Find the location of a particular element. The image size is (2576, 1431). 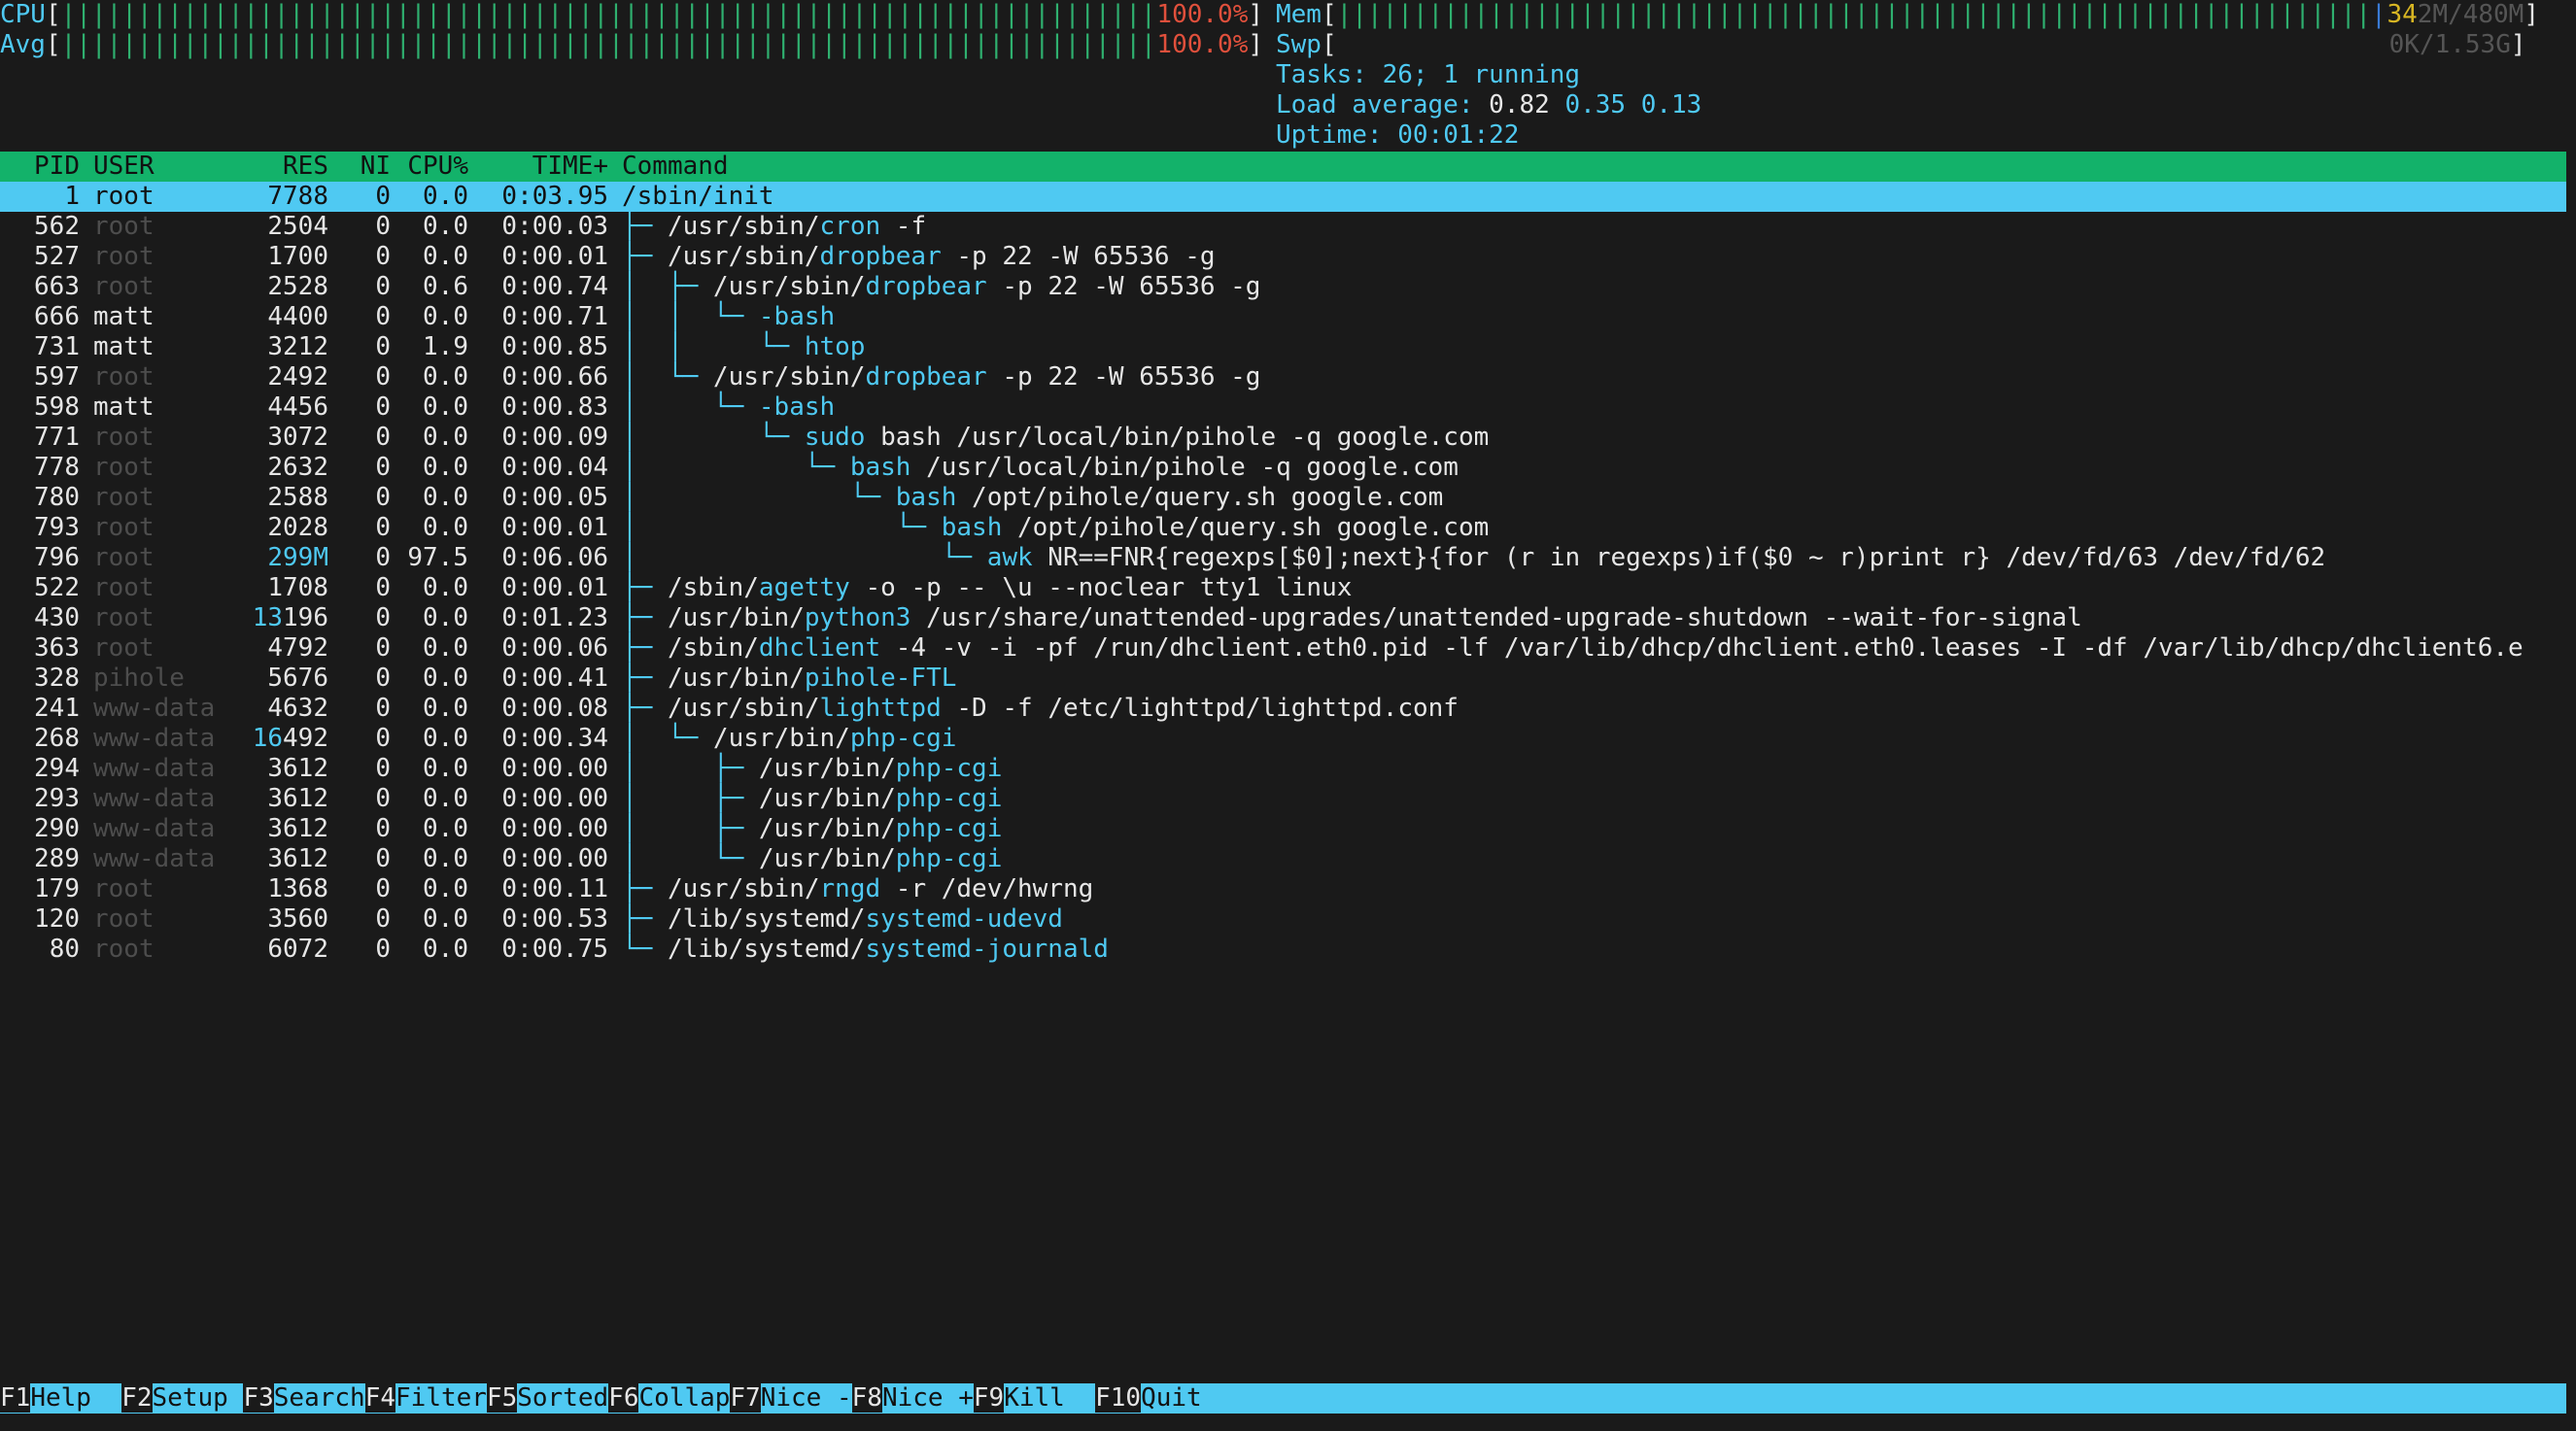

command-basename: systemd-journald is located at coordinates (987, 950).